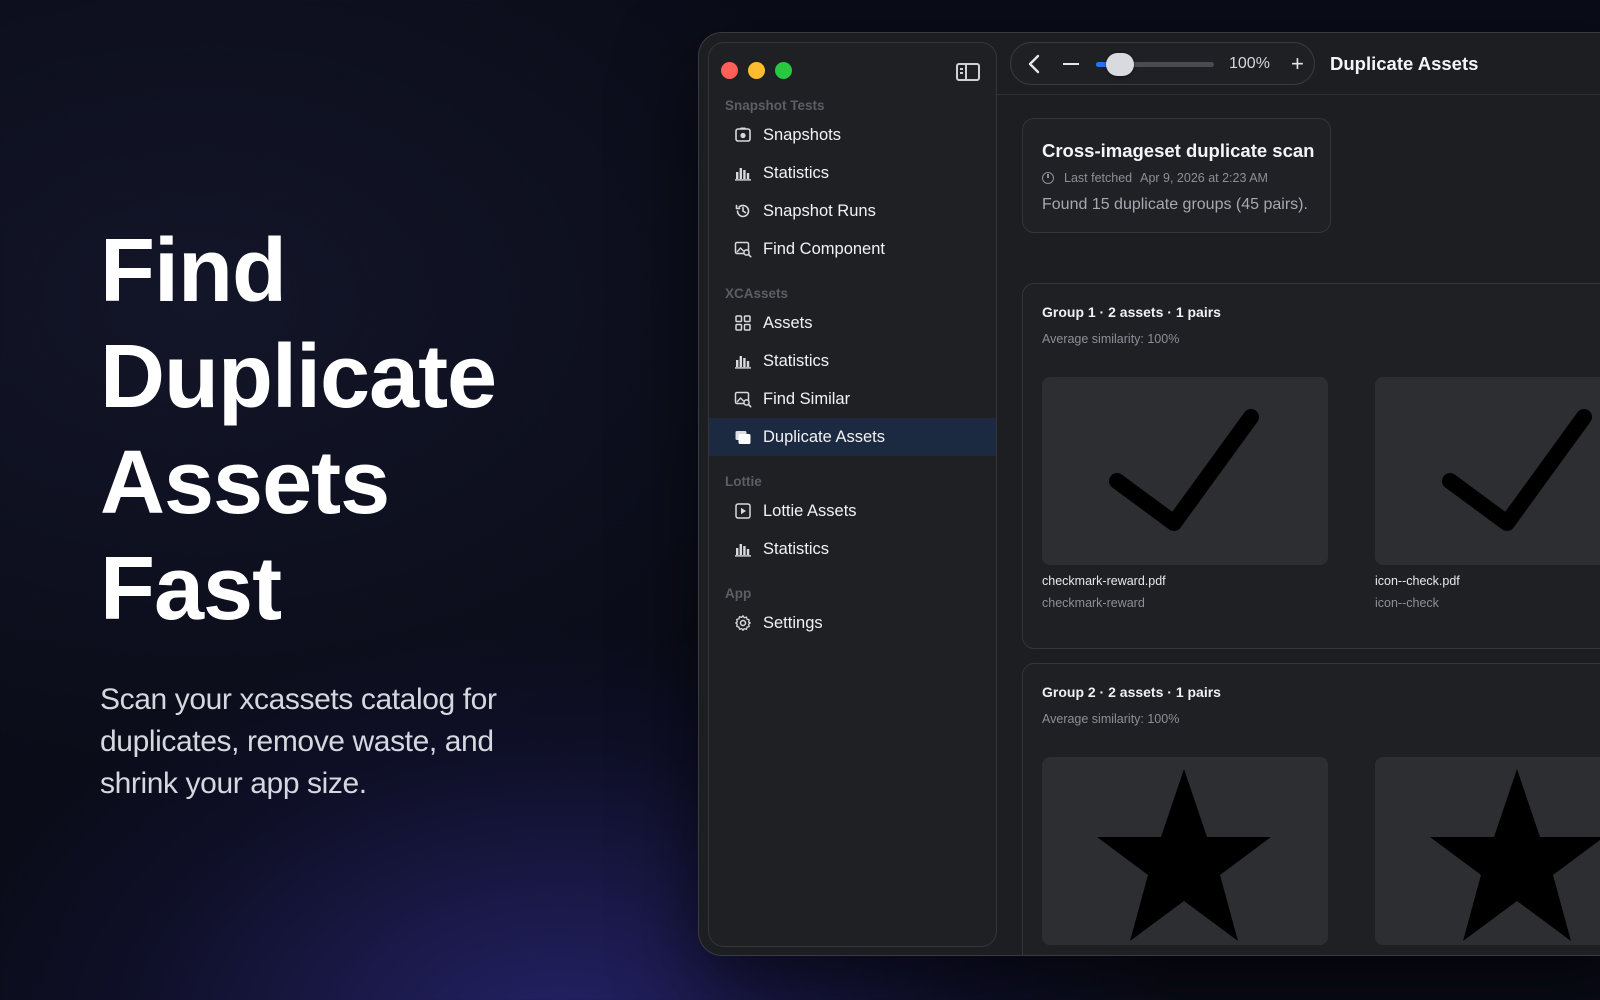 The height and width of the screenshot is (1000, 1600). I want to click on scan-title: Cross-imageset duplicate scan, so click(1178, 150).